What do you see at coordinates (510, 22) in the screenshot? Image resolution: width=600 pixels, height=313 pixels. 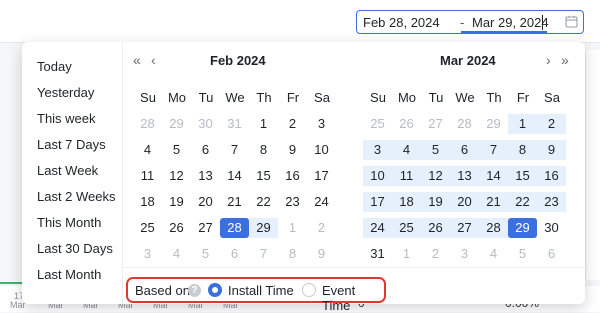 I see `end-date-field: Mar 29, 2024` at bounding box center [510, 22].